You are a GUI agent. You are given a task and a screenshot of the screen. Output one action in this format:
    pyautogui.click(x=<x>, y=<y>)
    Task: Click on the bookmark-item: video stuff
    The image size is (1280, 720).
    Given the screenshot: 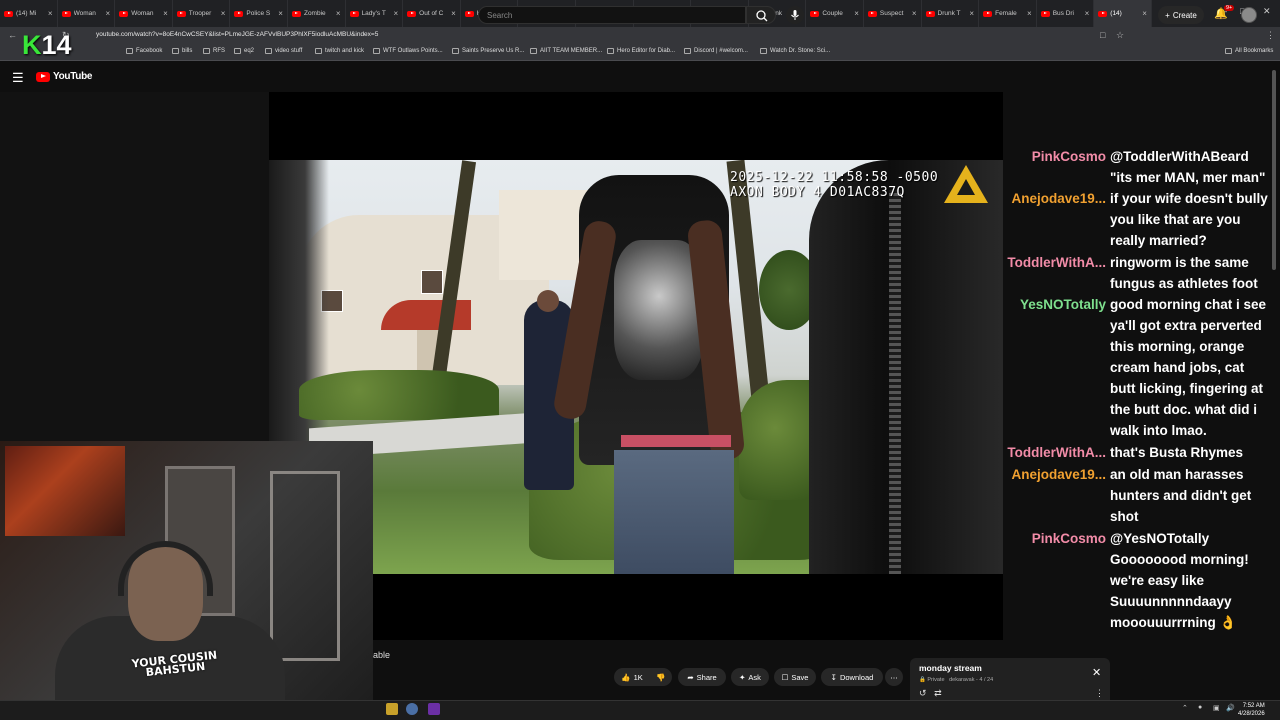 What is the action you would take?
    pyautogui.click(x=283, y=51)
    